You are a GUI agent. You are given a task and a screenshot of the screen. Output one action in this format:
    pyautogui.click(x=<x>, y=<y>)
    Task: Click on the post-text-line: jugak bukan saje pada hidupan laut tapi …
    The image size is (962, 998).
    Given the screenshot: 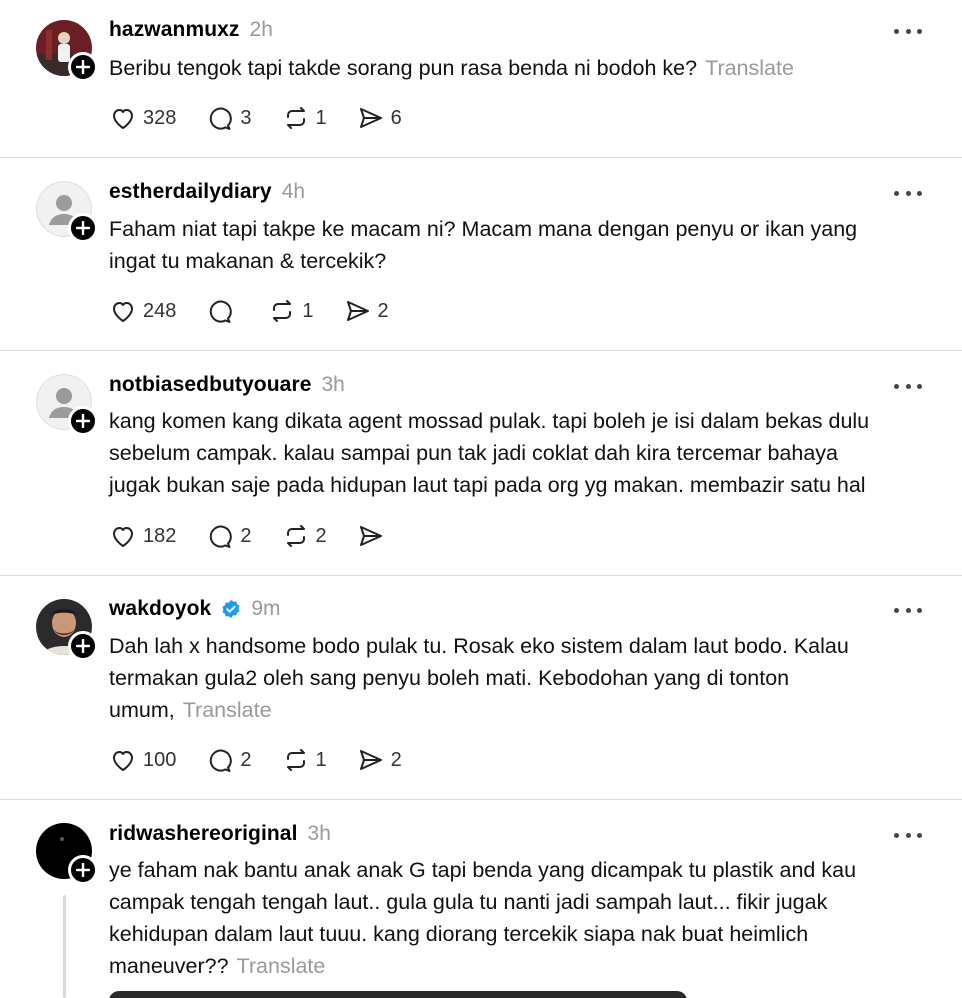 What is the action you would take?
    pyautogui.click(x=487, y=485)
    